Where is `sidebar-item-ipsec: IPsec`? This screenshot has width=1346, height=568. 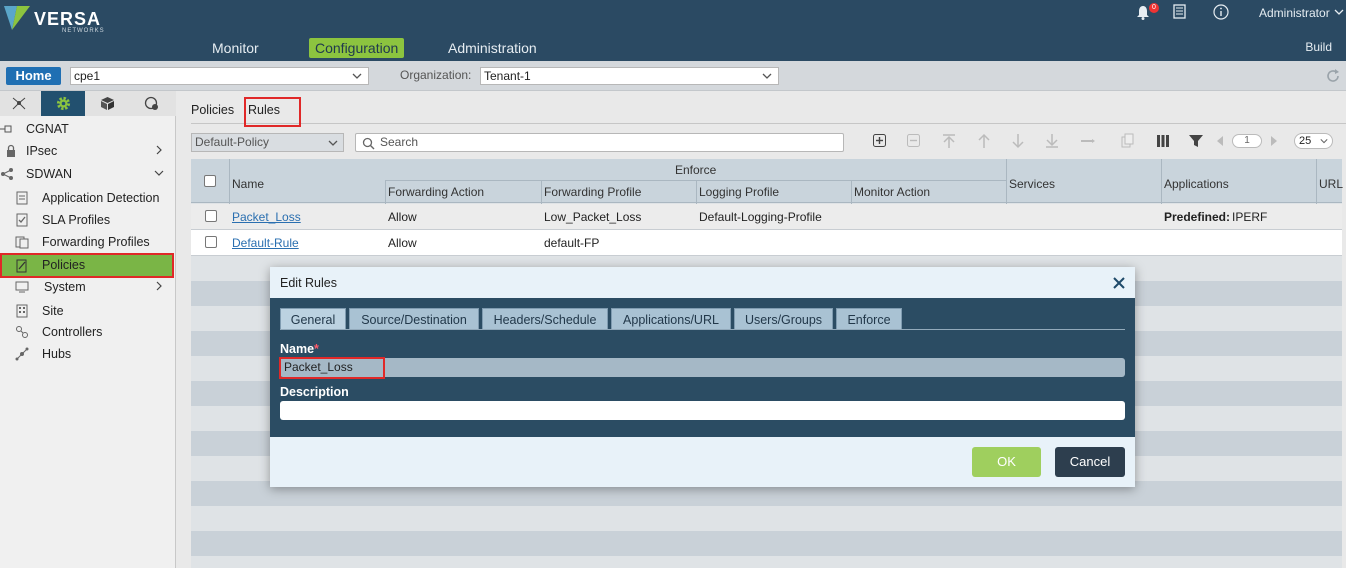
sidebar-item-ipsec: IPsec is located at coordinates (88, 151).